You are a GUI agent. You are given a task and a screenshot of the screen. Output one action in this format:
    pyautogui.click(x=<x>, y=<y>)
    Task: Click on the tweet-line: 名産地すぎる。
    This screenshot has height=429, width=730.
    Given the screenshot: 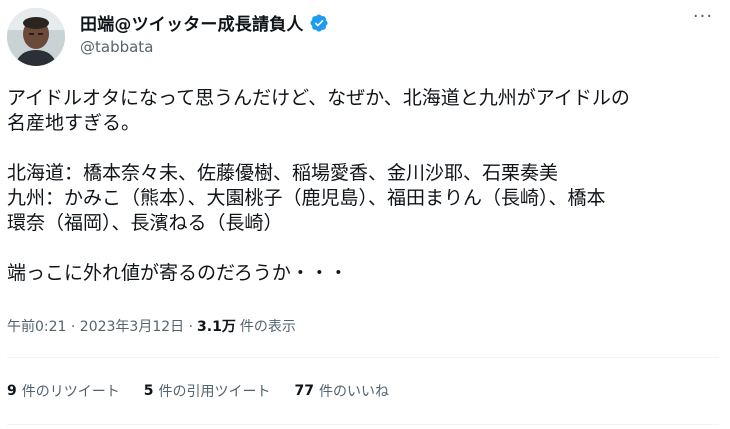 What is the action you would take?
    pyautogui.click(x=74, y=123)
    